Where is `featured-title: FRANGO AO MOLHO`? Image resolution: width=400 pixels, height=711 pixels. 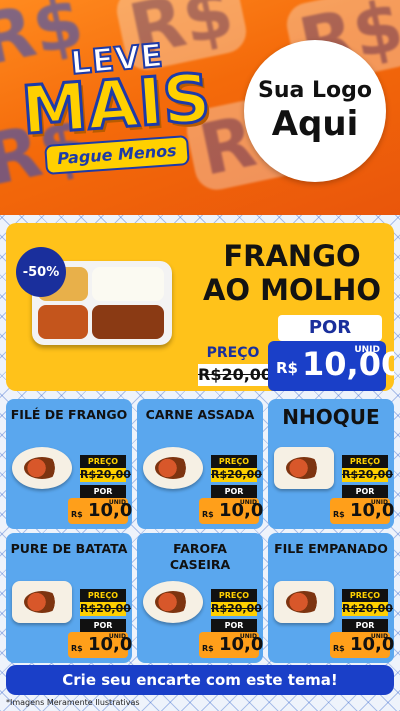
featured-title: FRANGO AO MOLHO is located at coordinates (292, 273).